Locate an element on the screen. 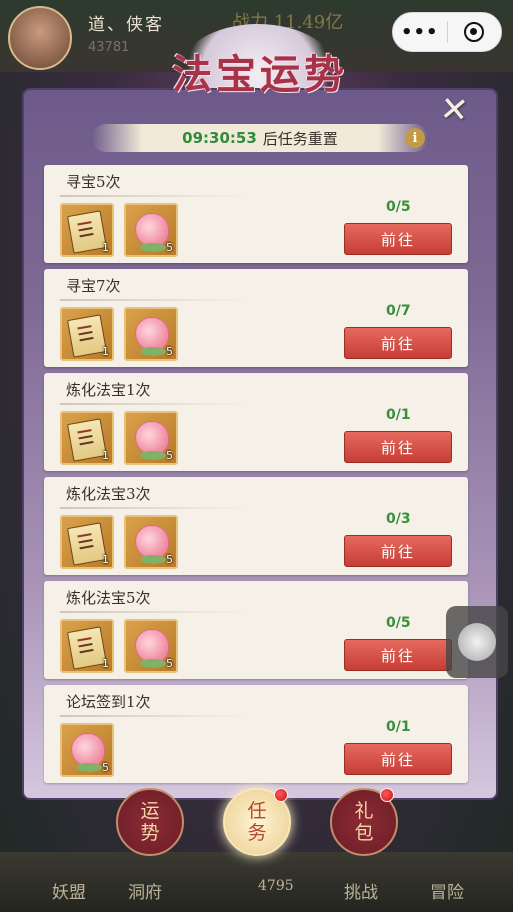 The height and width of the screenshot is (912, 513). more-button: ••• is located at coordinates (420, 32).